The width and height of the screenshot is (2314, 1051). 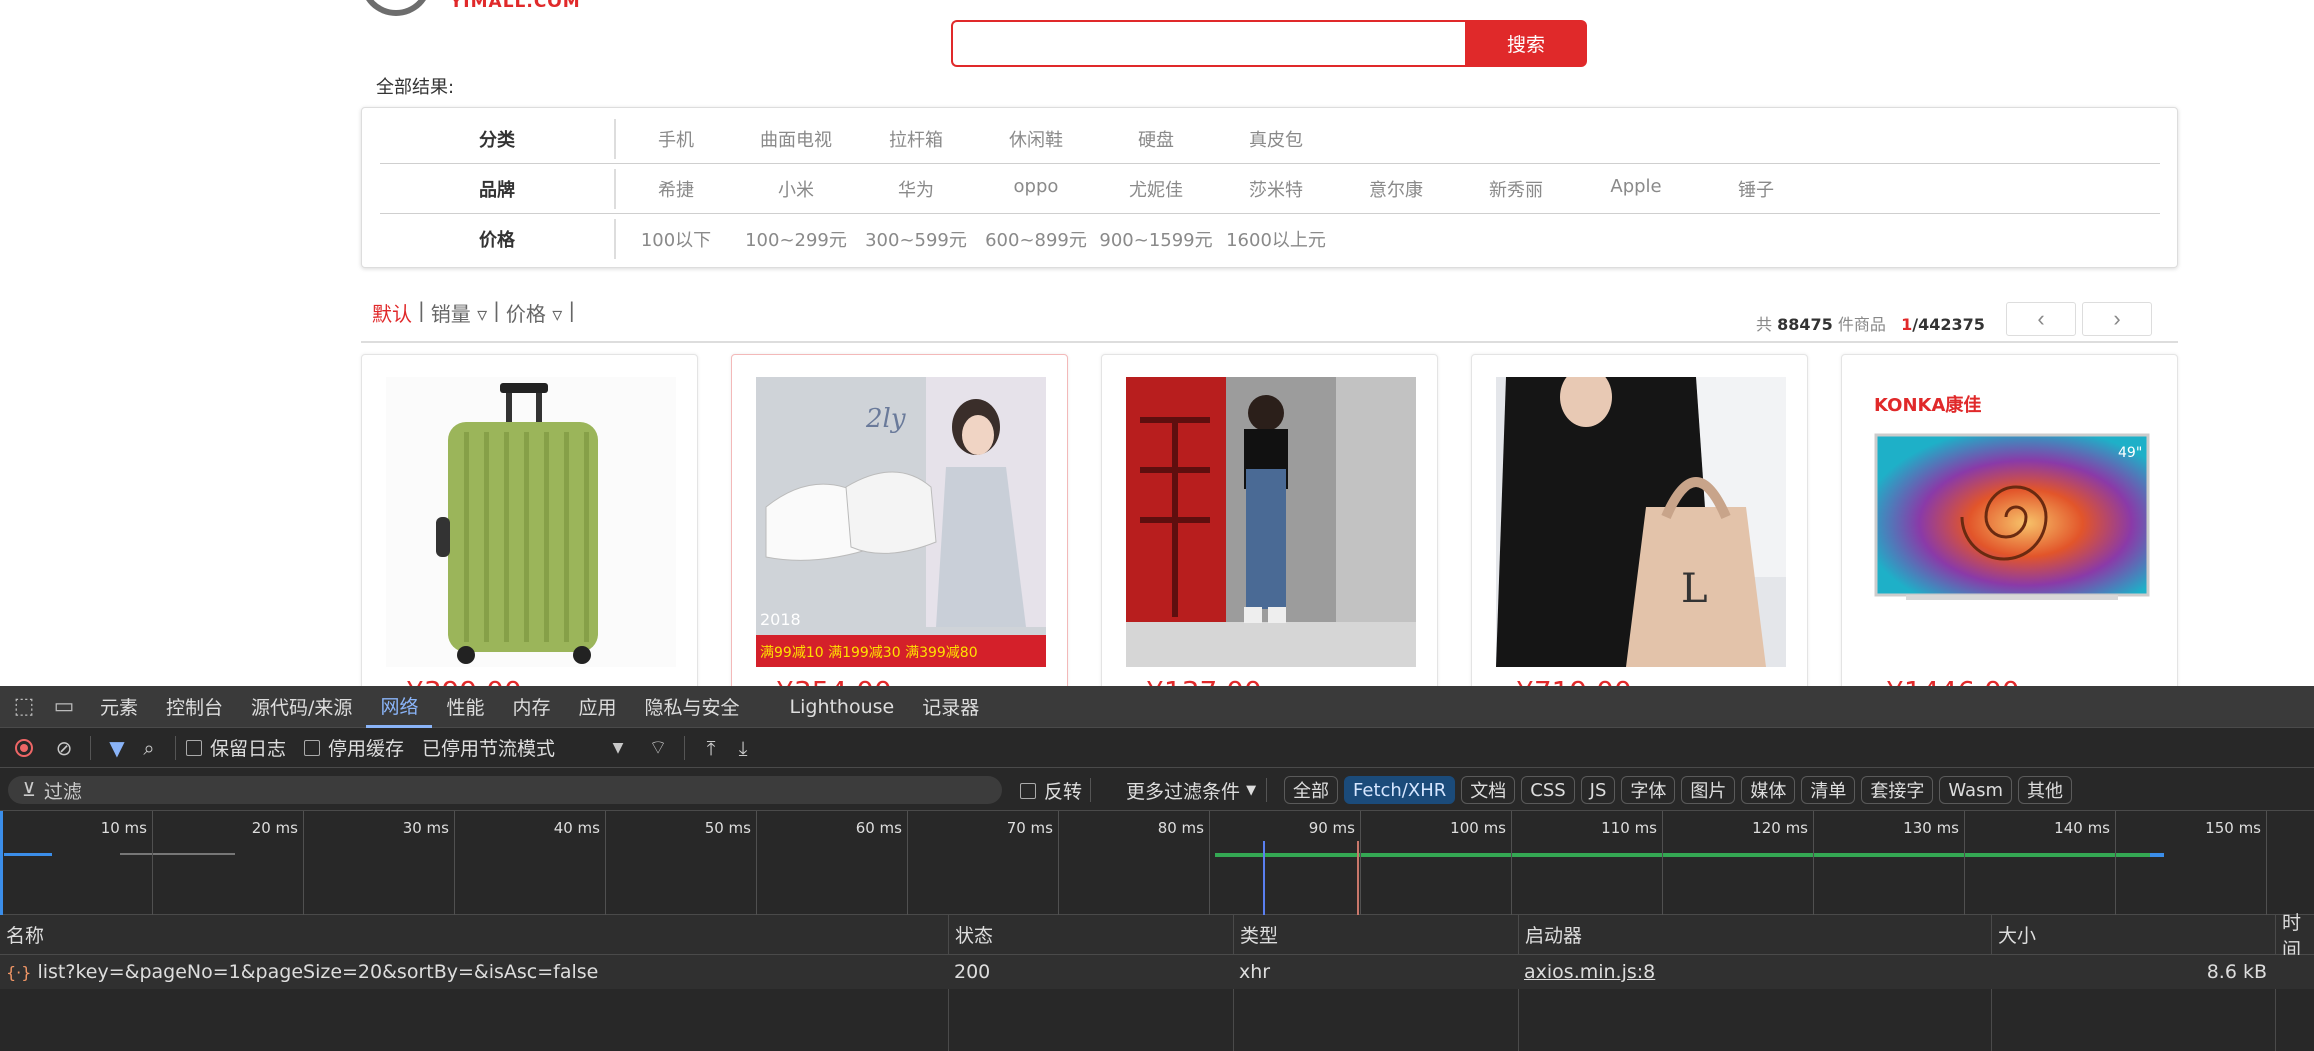 I want to click on filter-option: 尤妮佳, so click(x=1156, y=189).